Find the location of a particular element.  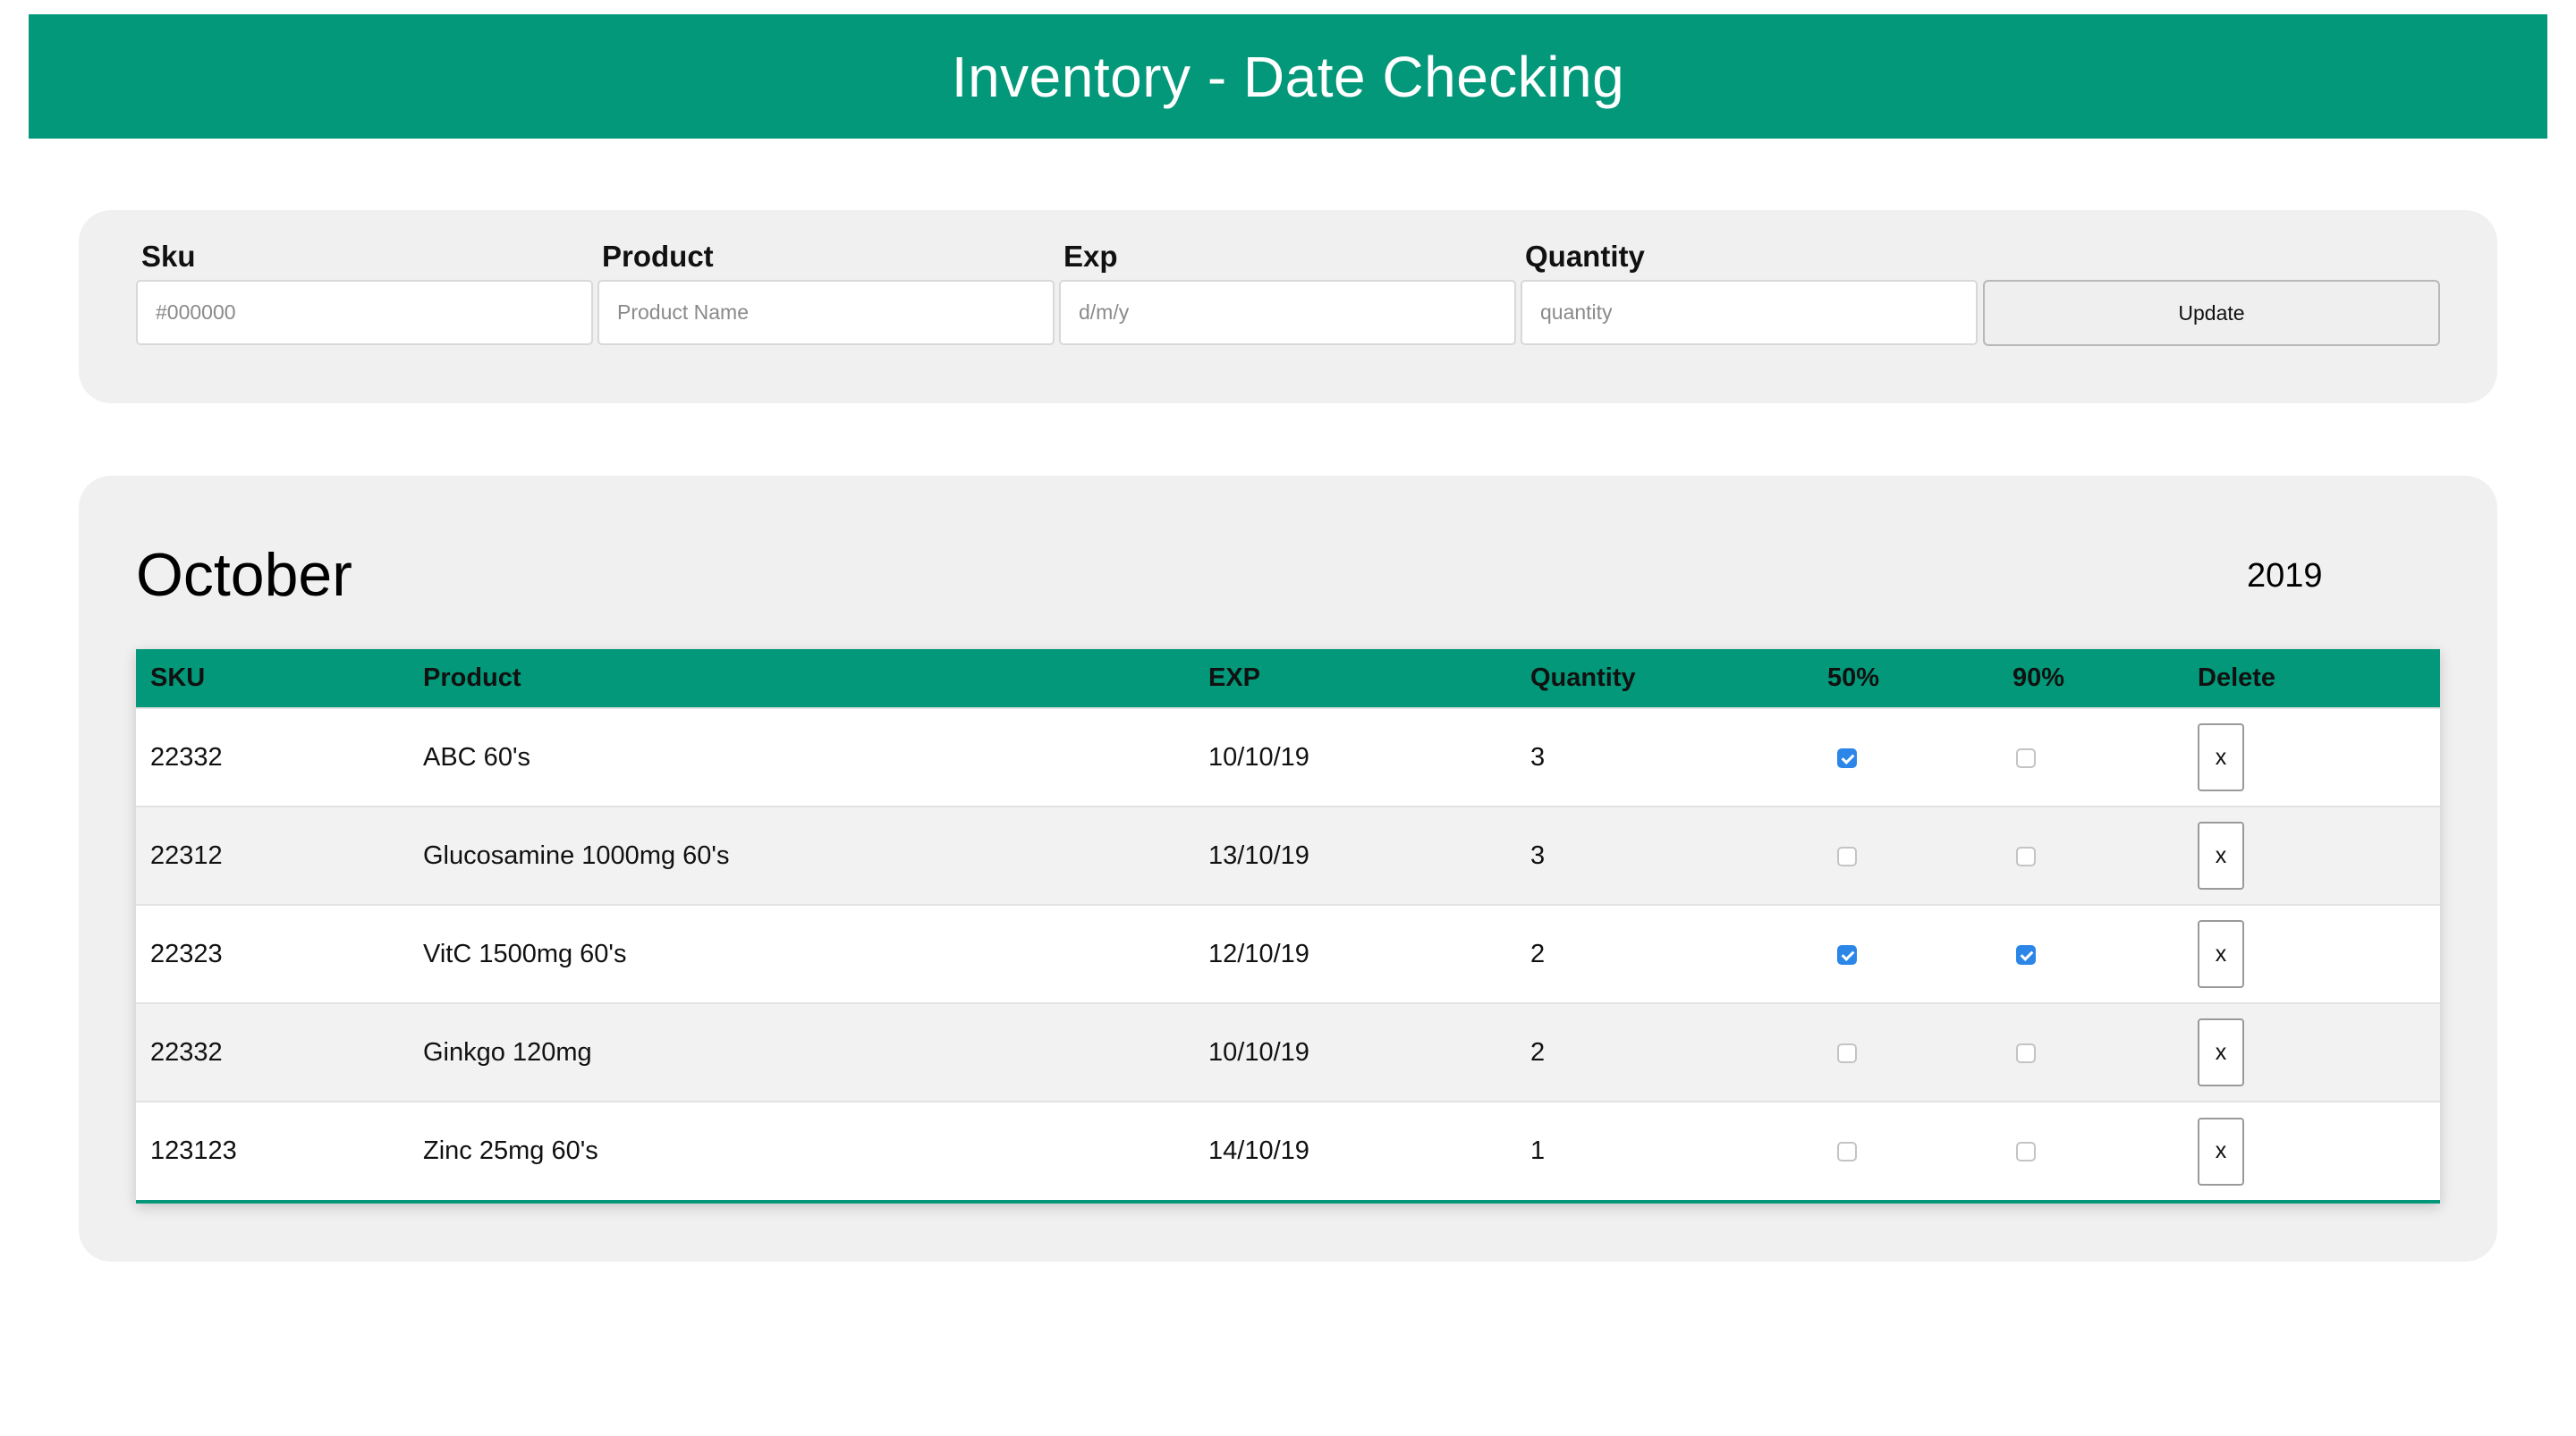

app-header: Inventory - Date Checking is located at coordinates (1288, 76).